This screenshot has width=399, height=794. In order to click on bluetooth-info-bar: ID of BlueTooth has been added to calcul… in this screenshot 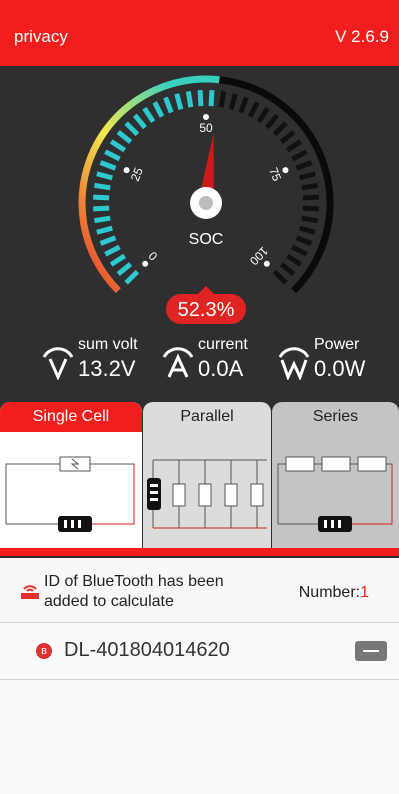, I will do `click(199, 590)`.